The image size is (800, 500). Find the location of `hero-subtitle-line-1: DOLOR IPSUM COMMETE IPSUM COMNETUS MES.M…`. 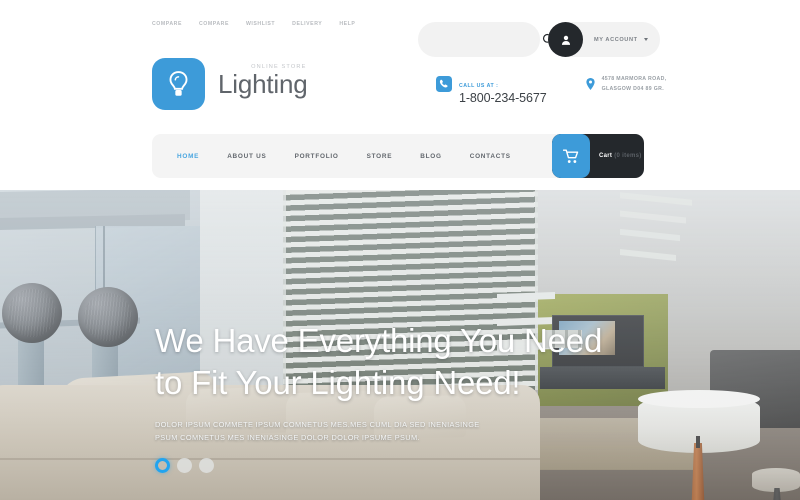

hero-subtitle-line-1: DOLOR IPSUM COMMETE IPSUM COMNETUS MES.M… is located at coordinates (317, 425).